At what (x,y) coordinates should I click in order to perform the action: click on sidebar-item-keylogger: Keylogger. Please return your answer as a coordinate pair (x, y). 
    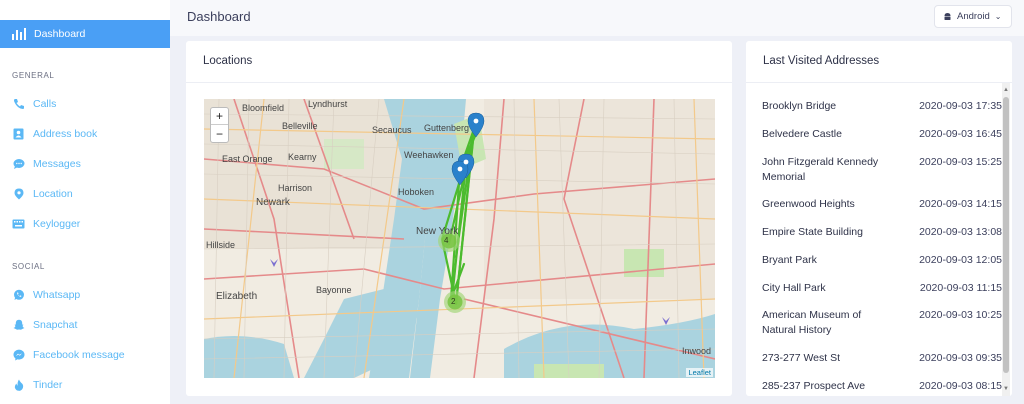
    Looking at the image, I should click on (46, 224).